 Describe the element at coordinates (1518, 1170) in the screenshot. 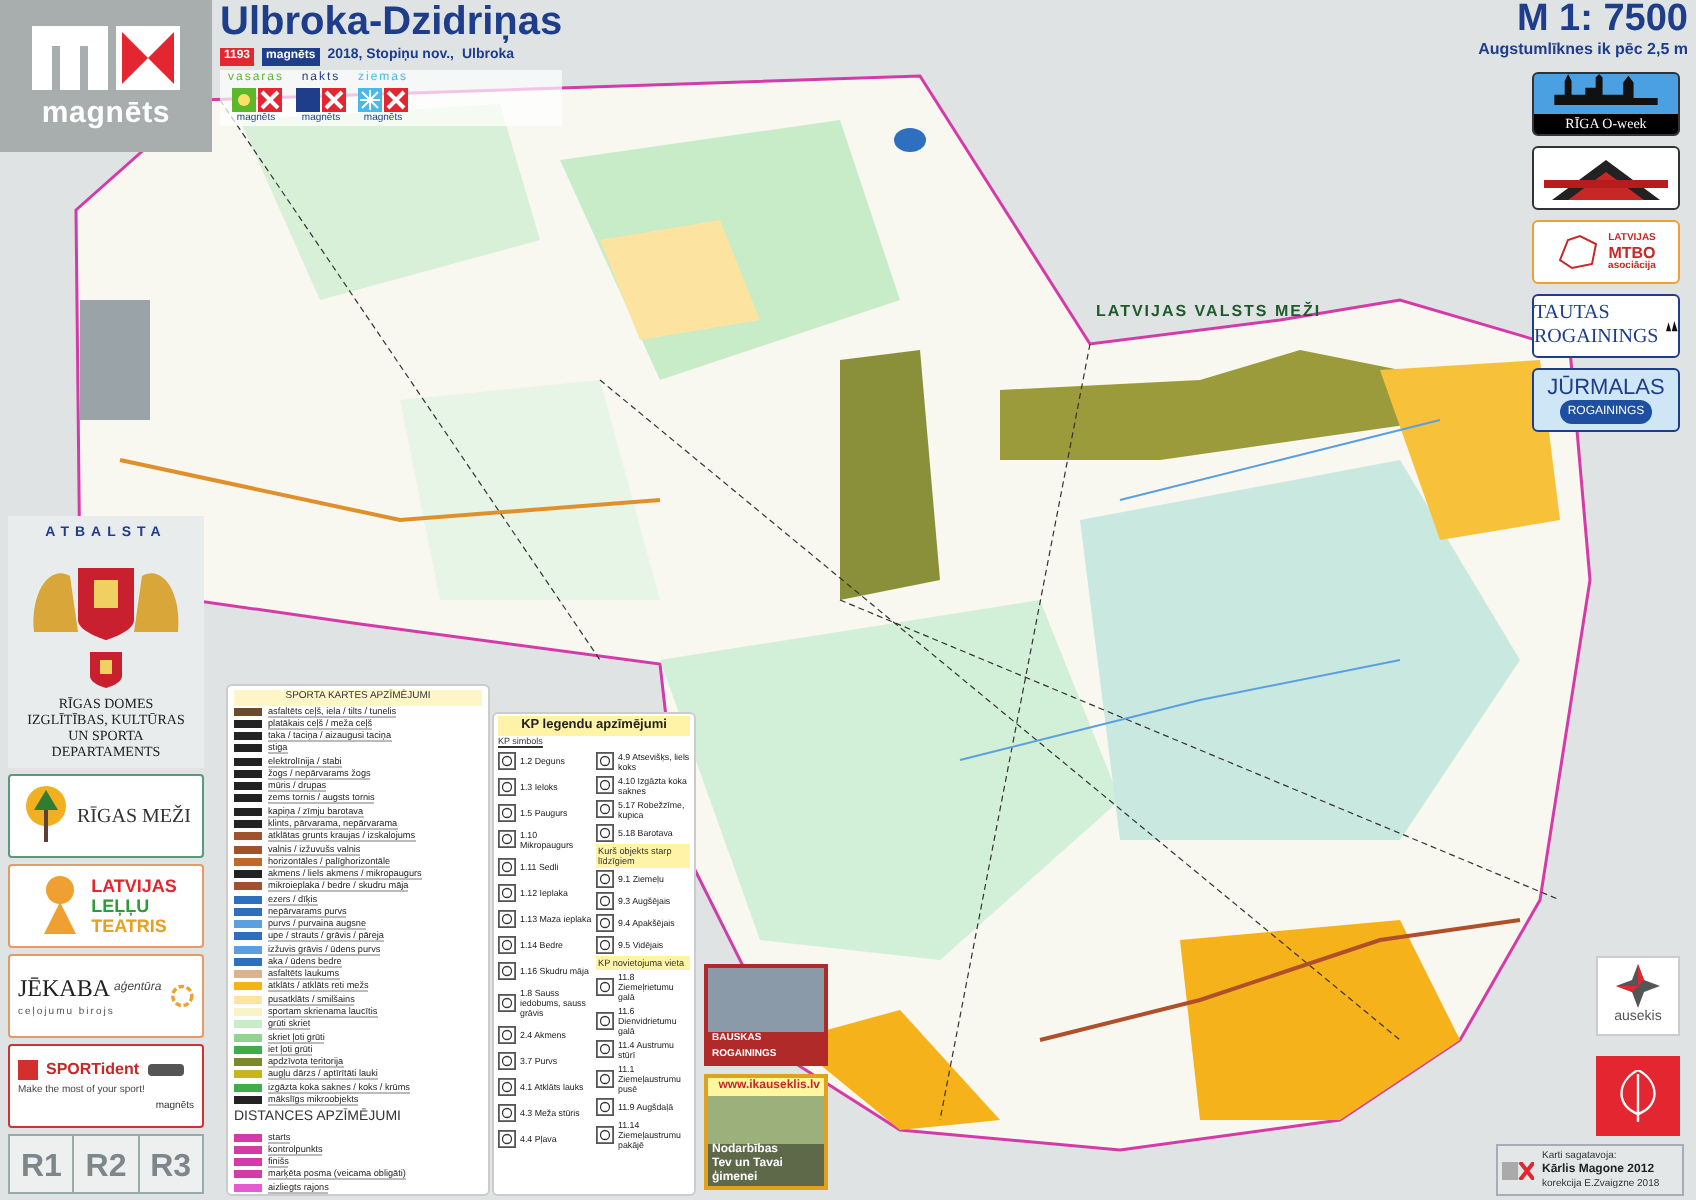

I see `brand-mark-icon` at that location.